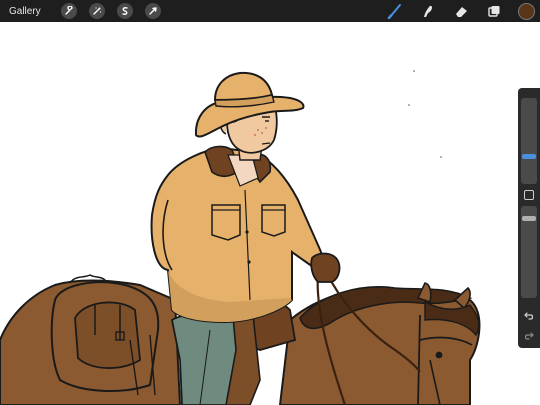 The image size is (540, 405). I want to click on smudge-icon, so click(428, 11).